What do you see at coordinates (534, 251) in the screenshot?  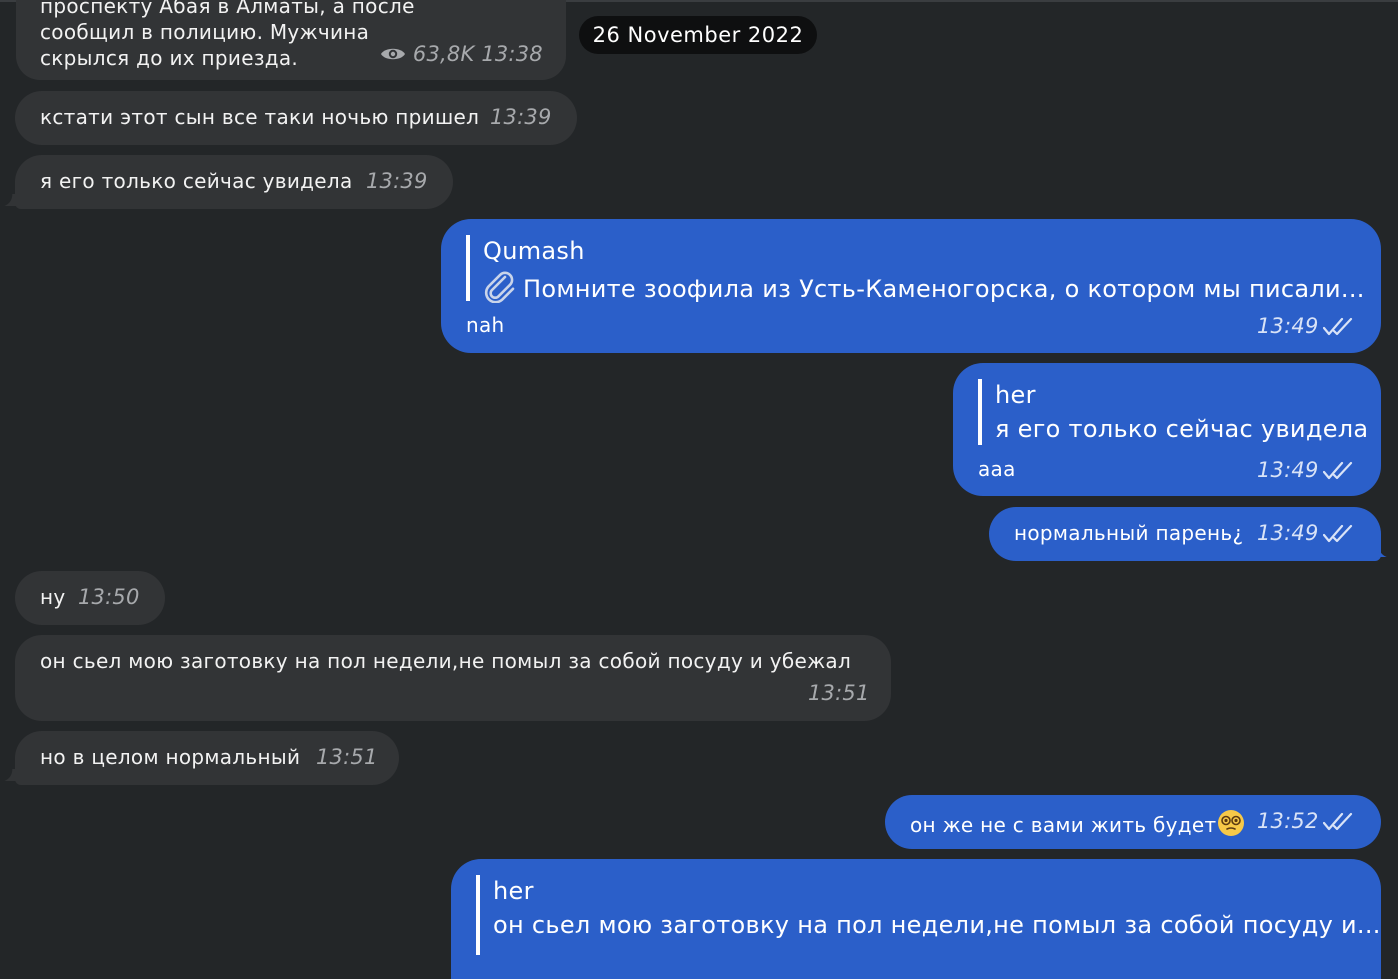 I see `reply-author: Qumash` at bounding box center [534, 251].